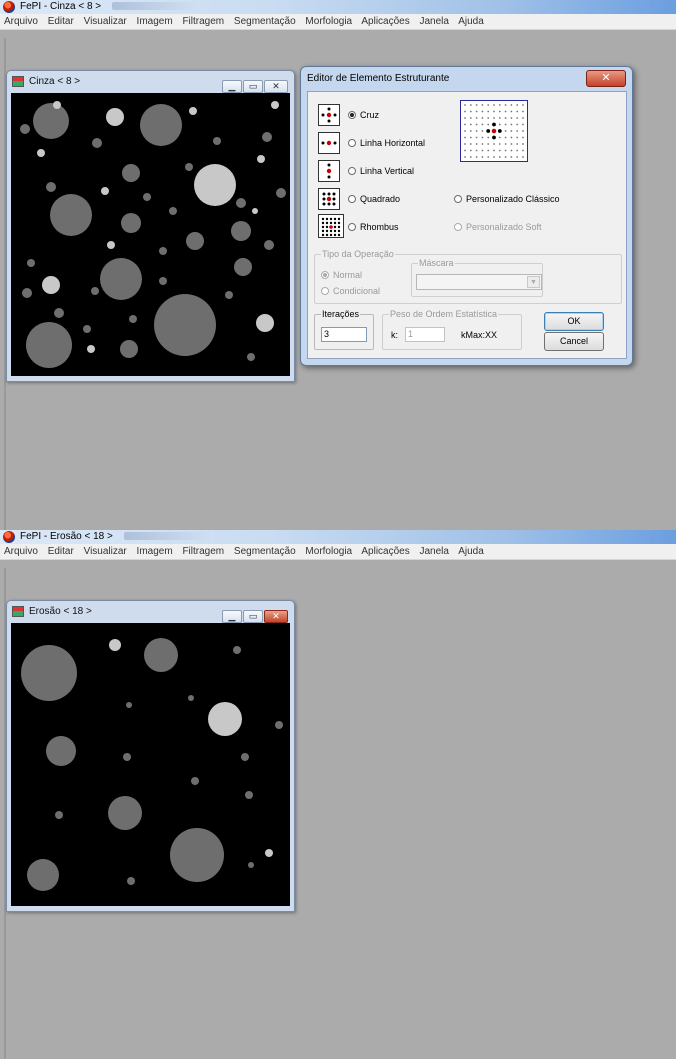 Image resolution: width=676 pixels, height=1059 pixels. I want to click on radio-personalizado-classico: Personalizado Clássico, so click(507, 200).